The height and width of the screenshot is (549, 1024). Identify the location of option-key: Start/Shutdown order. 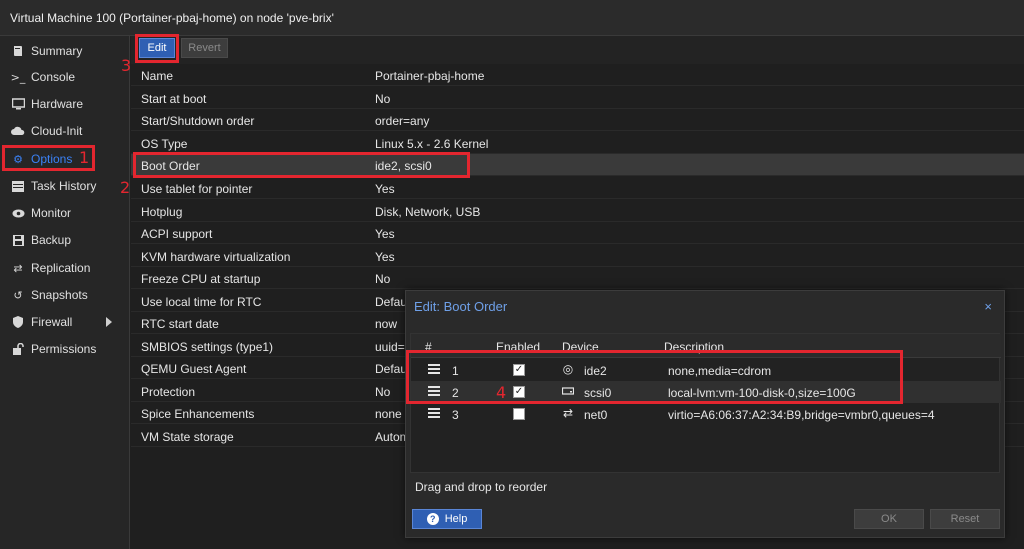
(198, 121).